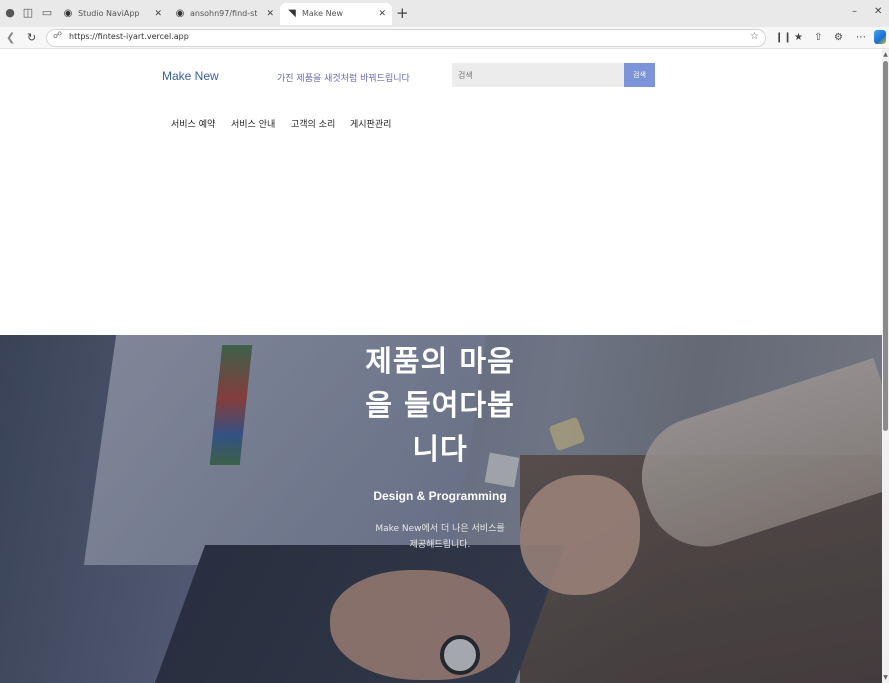  Describe the element at coordinates (68, 13) in the screenshot. I see `tab-1-favicon-icon: ◉` at that location.